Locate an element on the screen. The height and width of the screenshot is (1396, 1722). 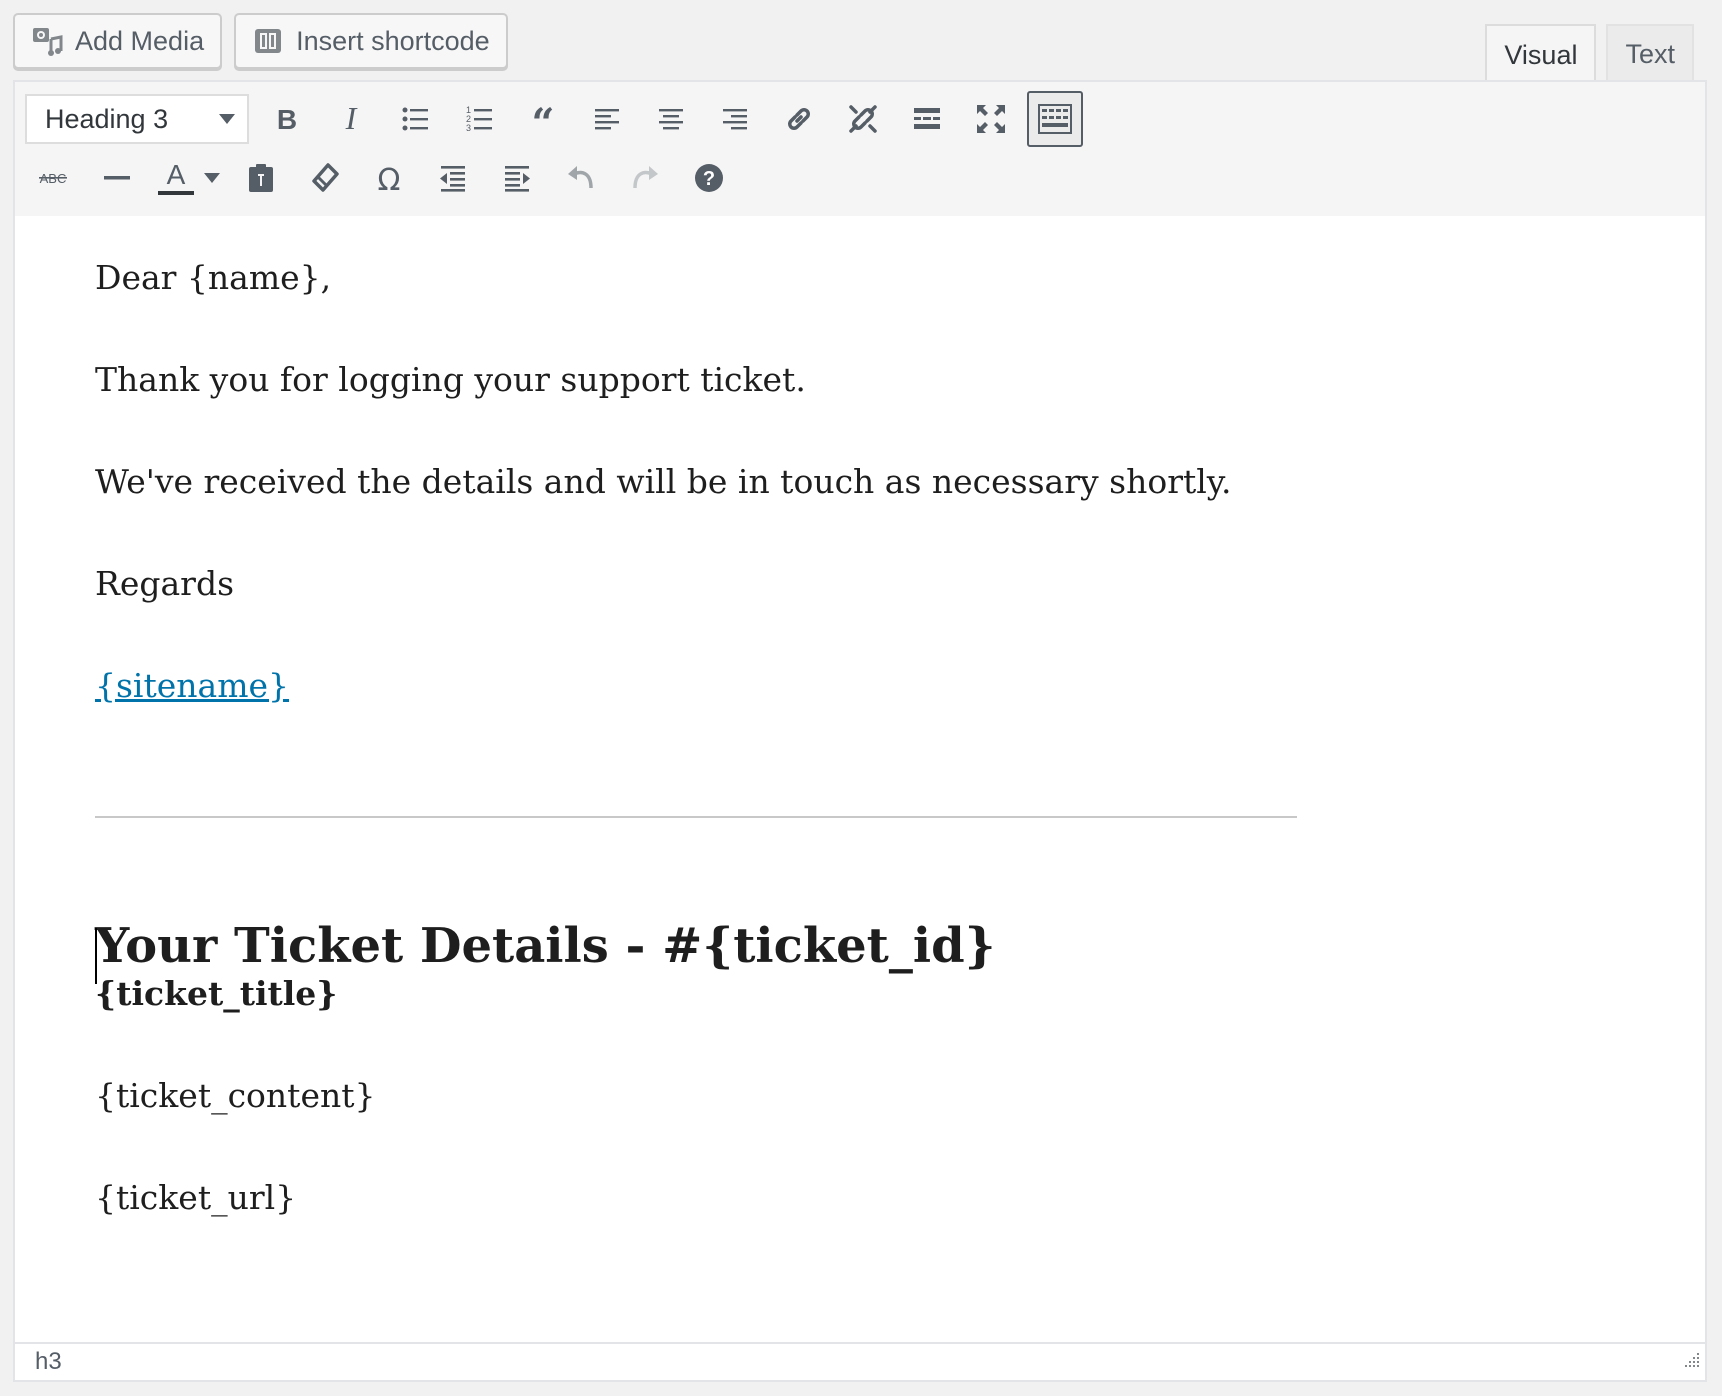
bold-button: B is located at coordinates (287, 119).